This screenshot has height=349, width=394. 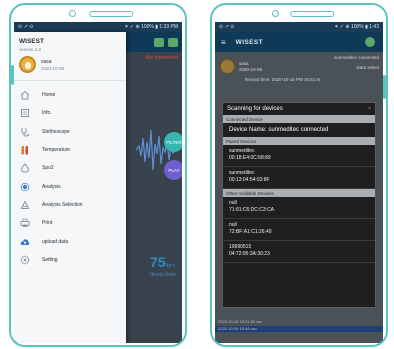 What do you see at coordinates (30, 49) in the screenshot?
I see `drawer-version: version 4.2` at bounding box center [30, 49].